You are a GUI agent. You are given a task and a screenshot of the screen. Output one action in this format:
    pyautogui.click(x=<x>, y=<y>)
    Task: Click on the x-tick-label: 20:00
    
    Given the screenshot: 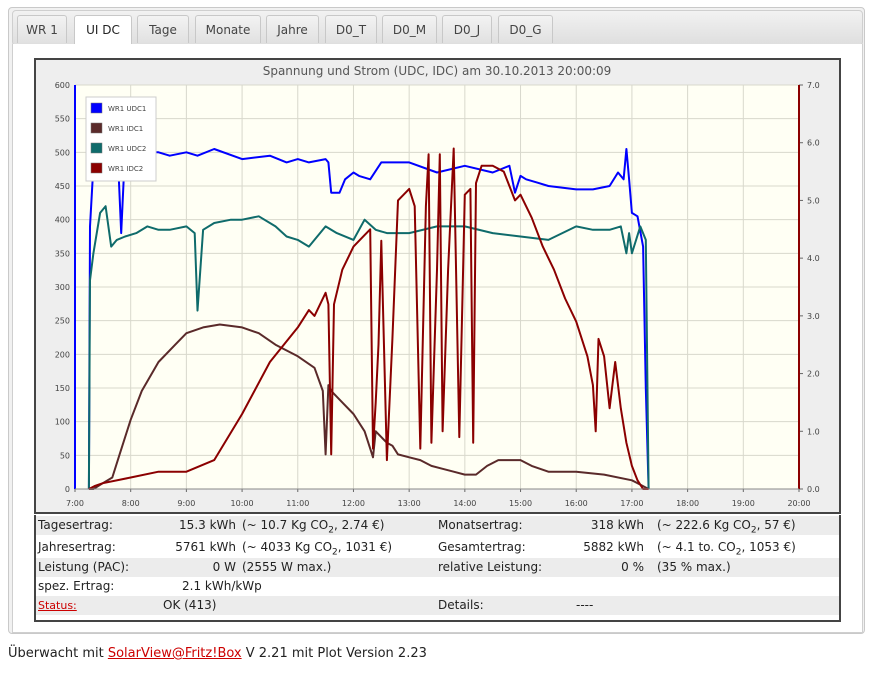 What is the action you would take?
    pyautogui.click(x=798, y=503)
    